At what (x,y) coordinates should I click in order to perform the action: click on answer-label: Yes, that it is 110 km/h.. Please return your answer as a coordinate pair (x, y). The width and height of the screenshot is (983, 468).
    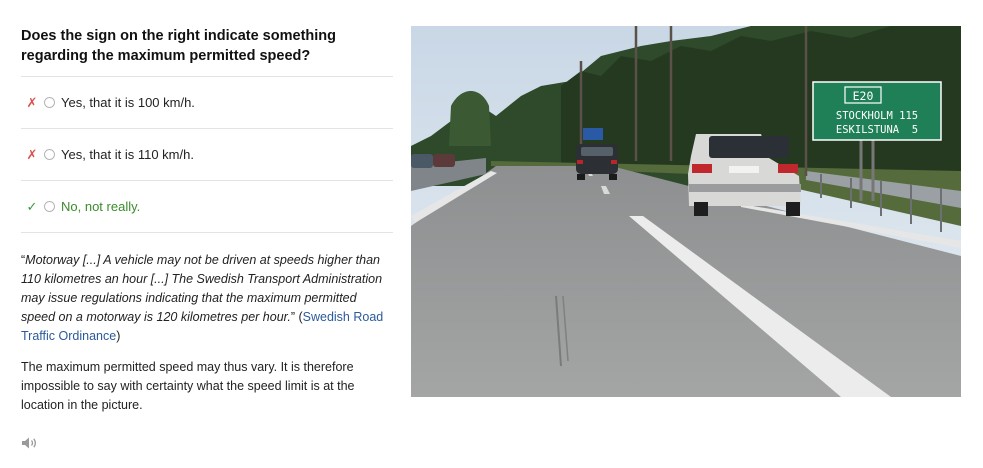
    Looking at the image, I should click on (127, 154).